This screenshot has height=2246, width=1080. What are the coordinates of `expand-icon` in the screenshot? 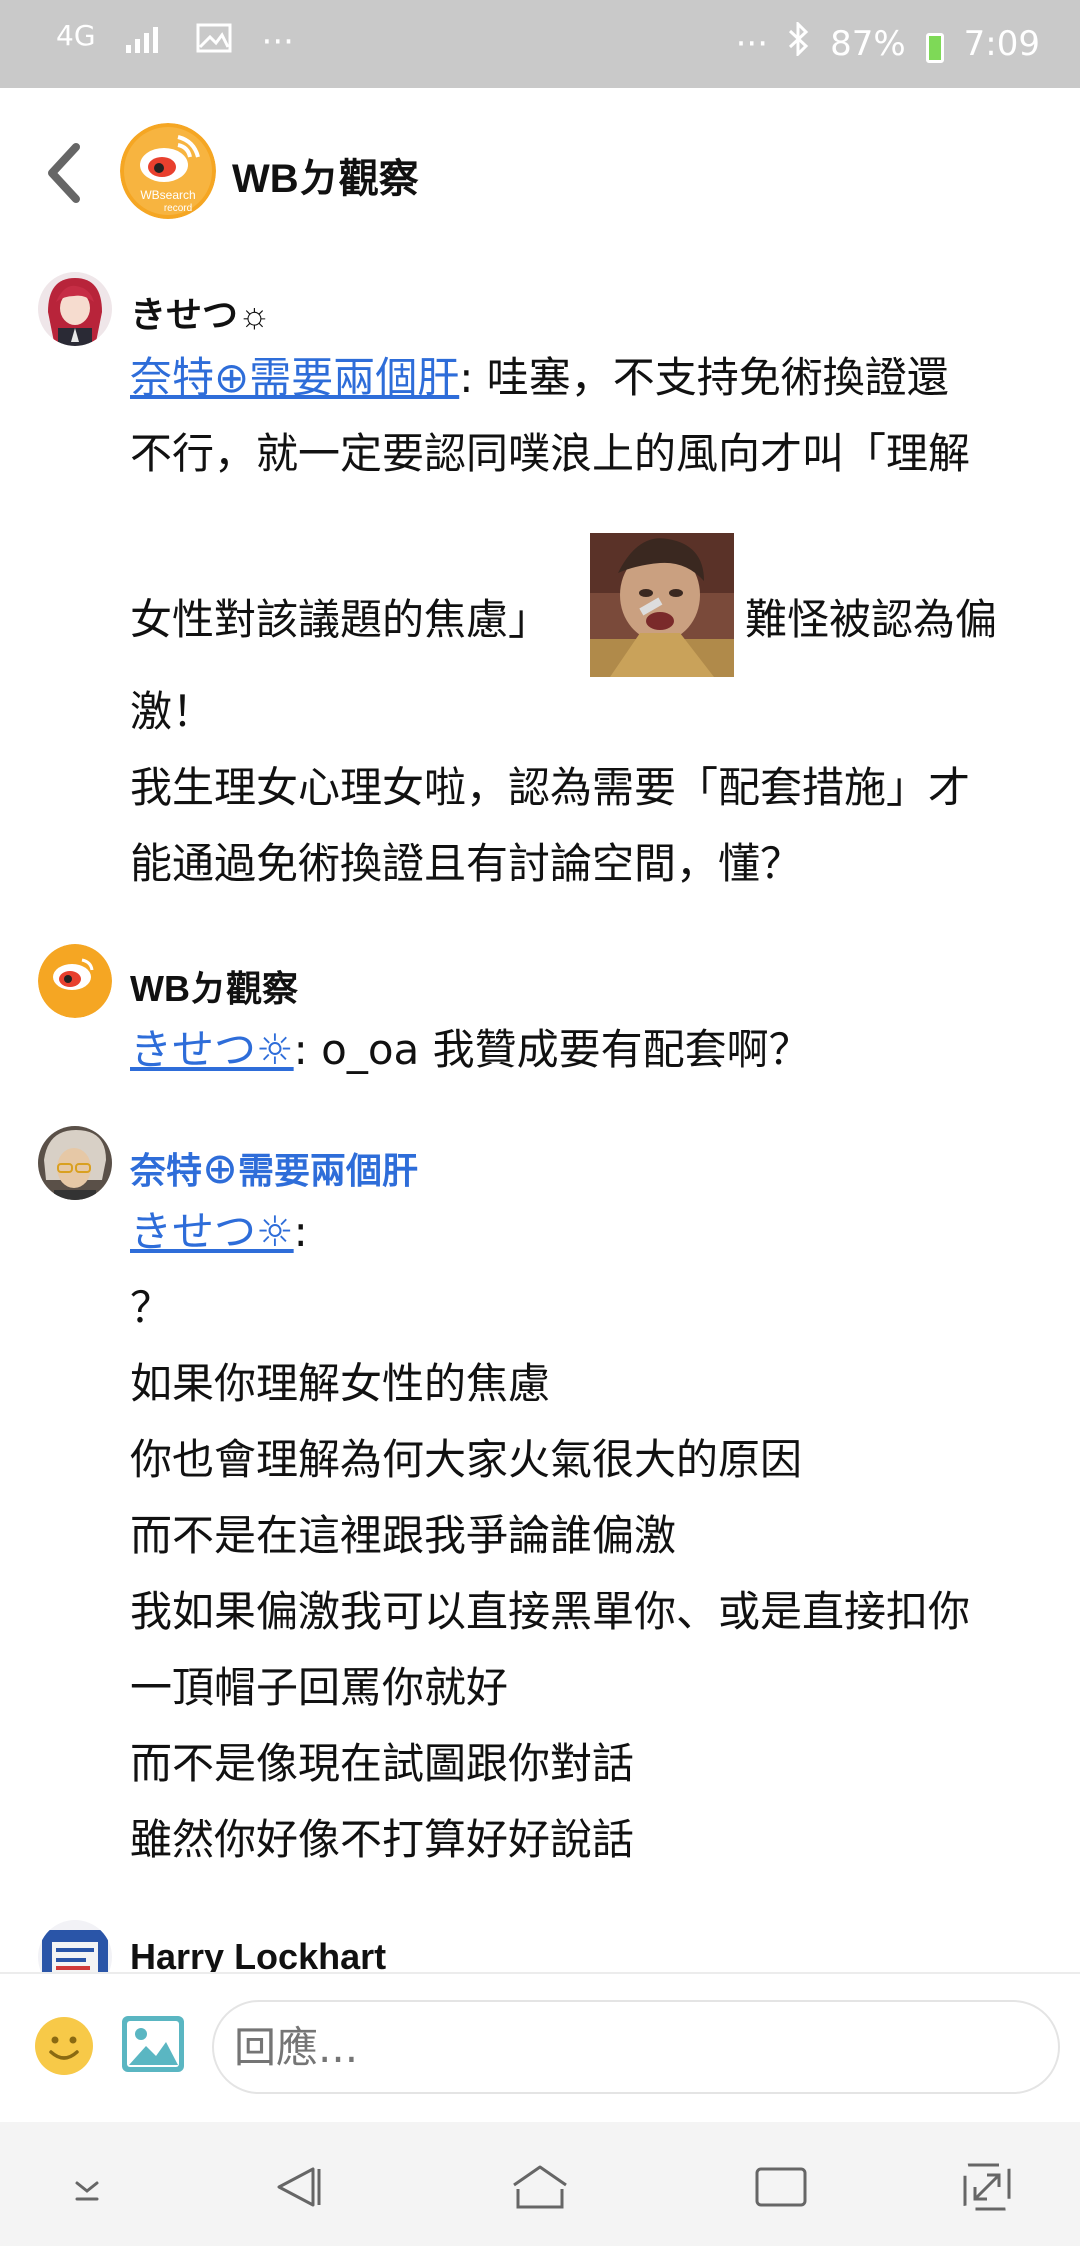 It's located at (987, 2187).